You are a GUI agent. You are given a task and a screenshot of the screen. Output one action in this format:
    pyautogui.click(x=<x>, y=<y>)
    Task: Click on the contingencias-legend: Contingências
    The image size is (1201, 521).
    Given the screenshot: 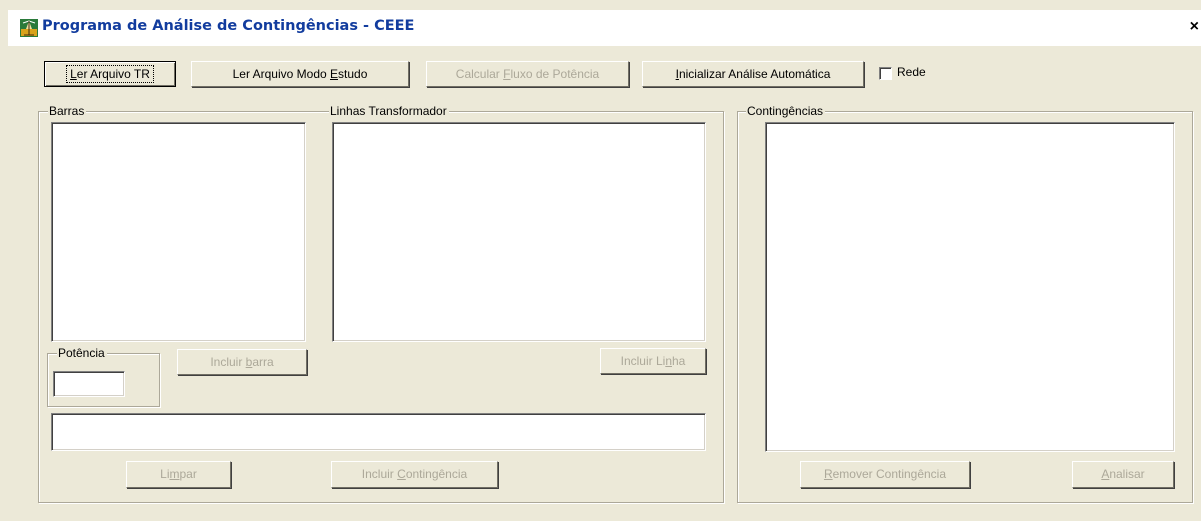 What is the action you would take?
    pyautogui.click(x=786, y=111)
    